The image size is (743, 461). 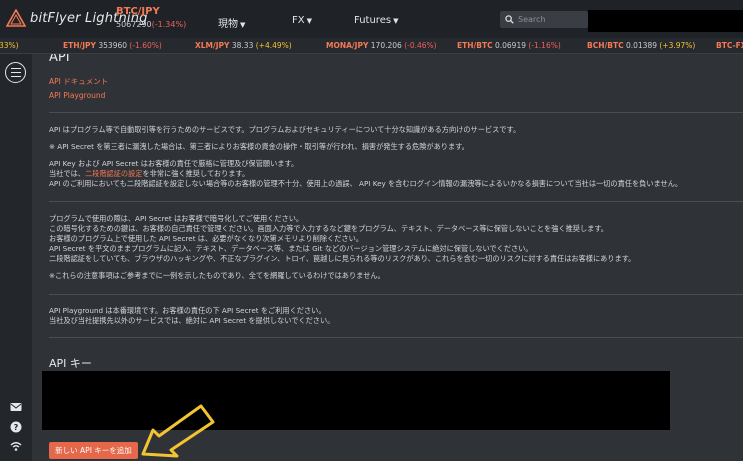 I want to click on ticker-change: 33%), so click(x=9, y=45).